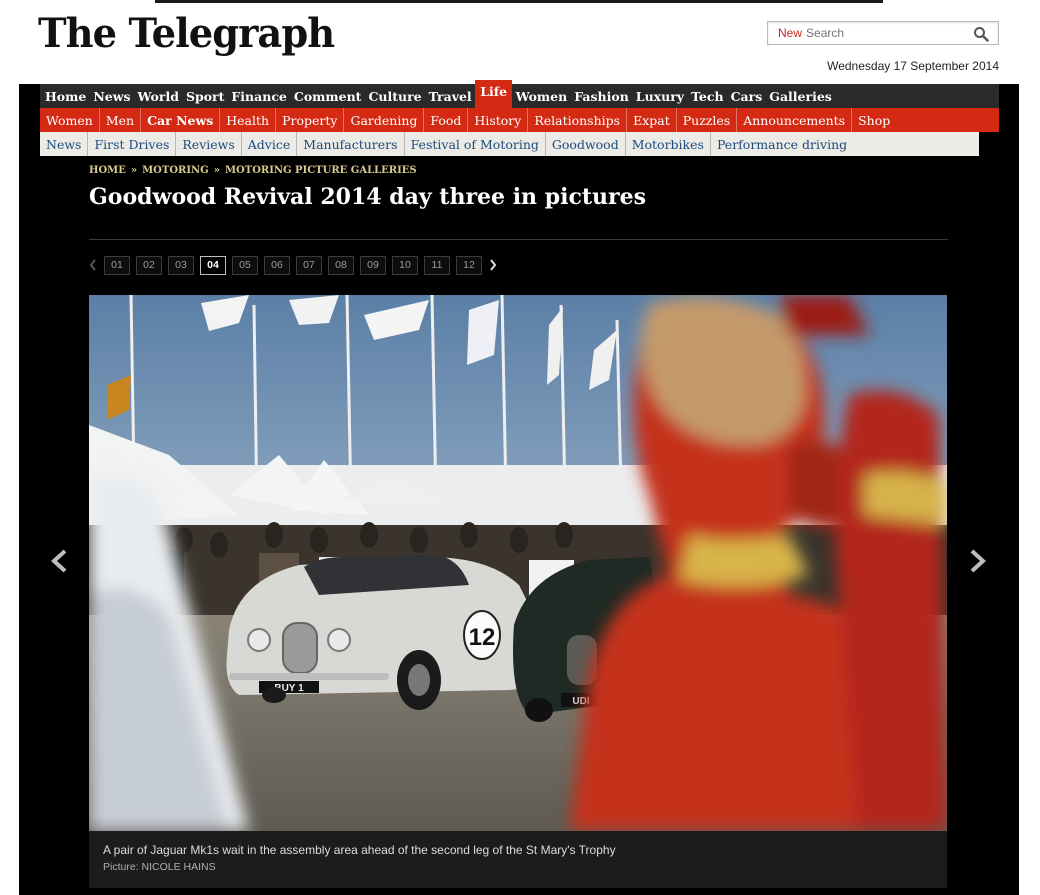 This screenshot has height=895, width=1040. I want to click on section-reviews: Reviews, so click(209, 144).